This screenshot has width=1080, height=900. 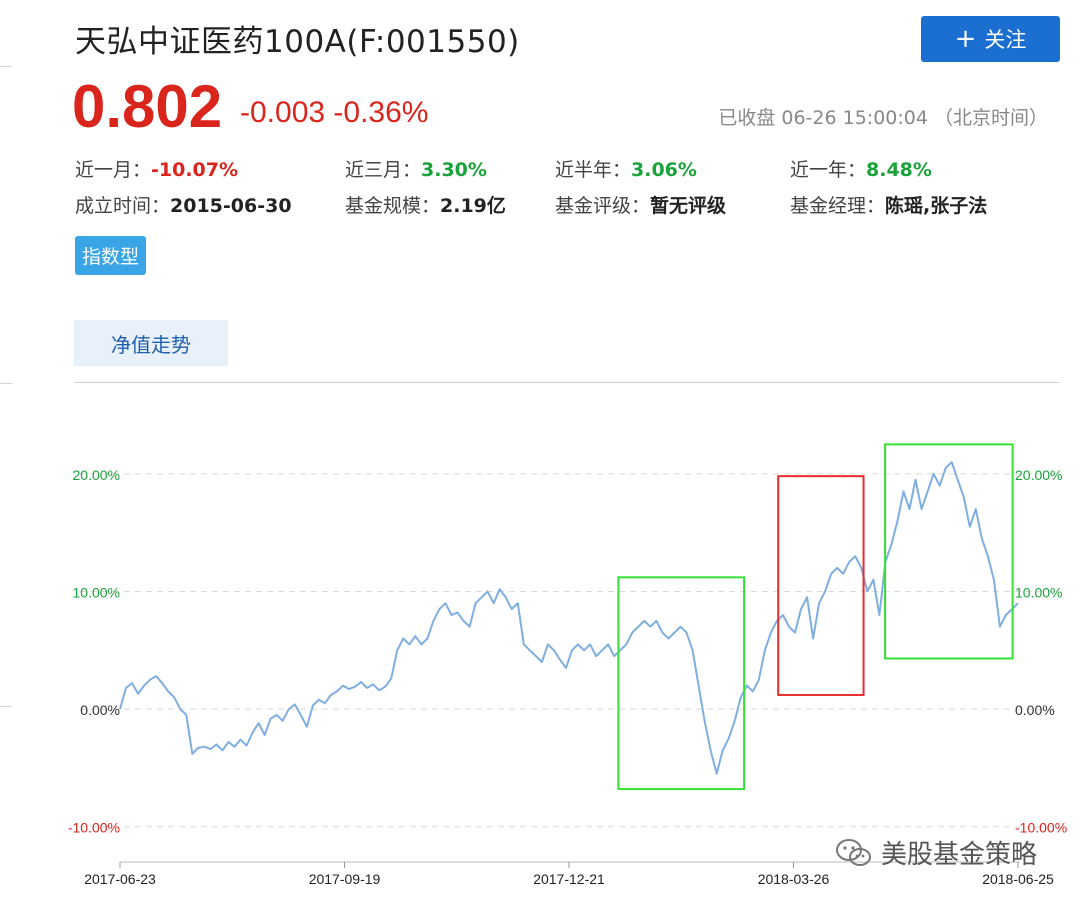 What do you see at coordinates (794, 879) in the screenshot?
I see `x-tick-label: 2018-03-26` at bounding box center [794, 879].